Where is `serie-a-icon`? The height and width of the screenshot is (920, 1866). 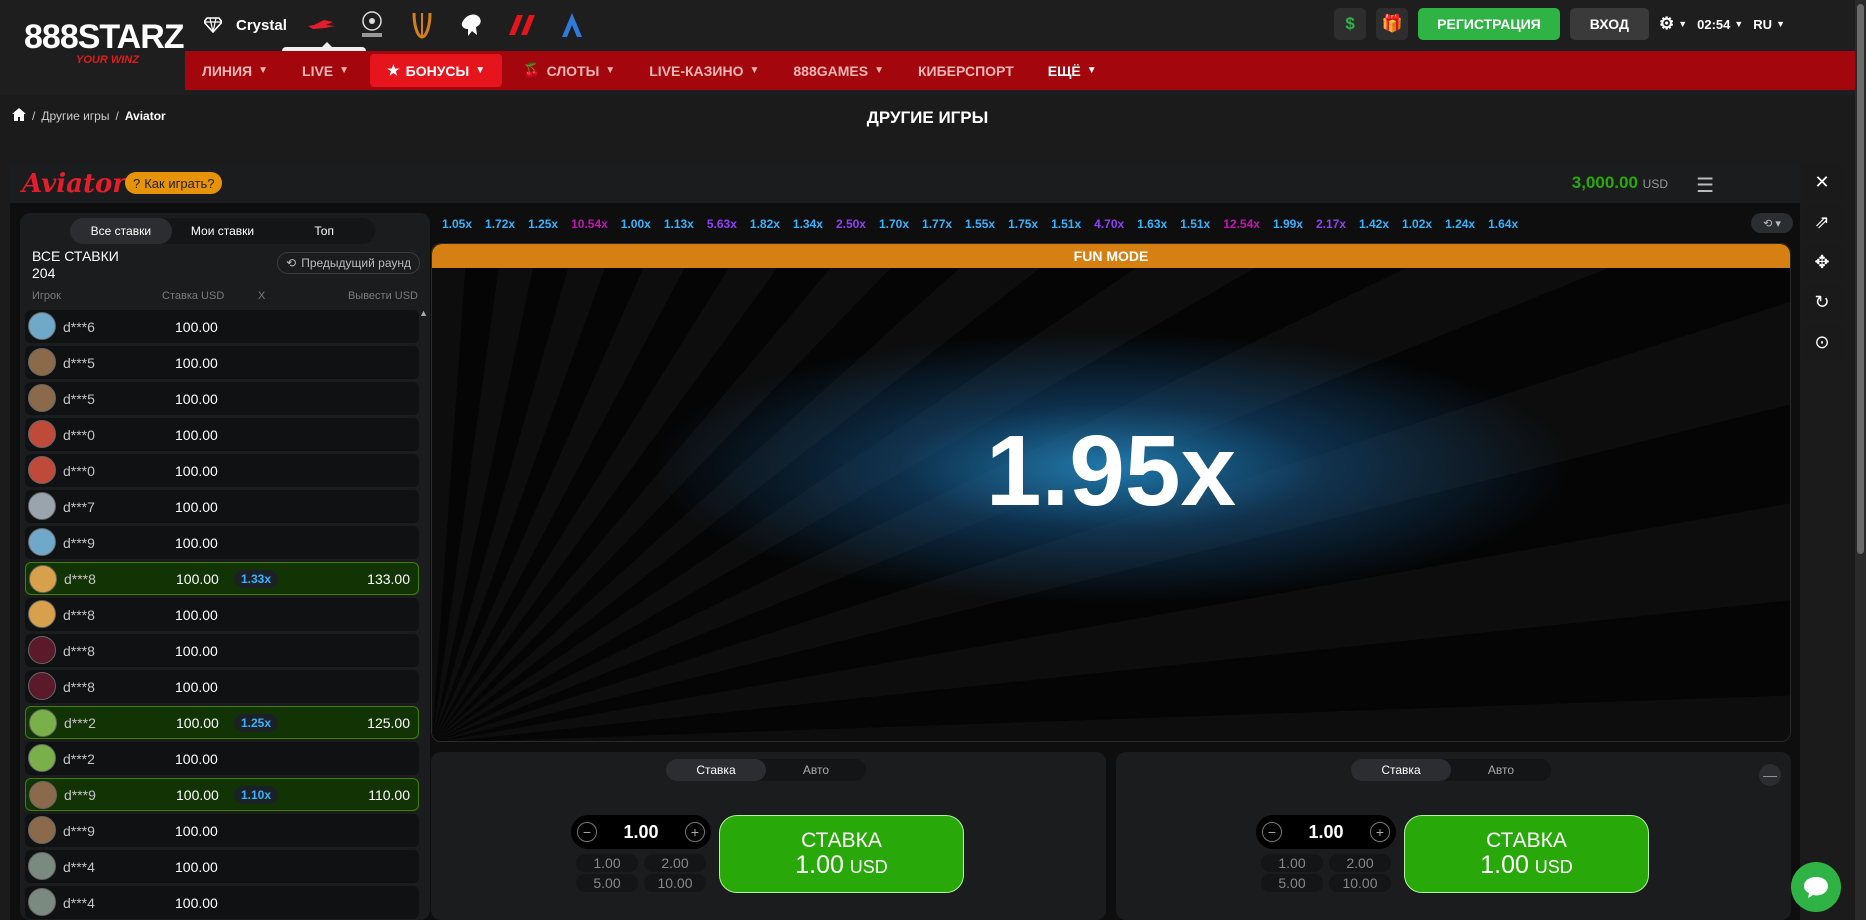
serie-a-icon is located at coordinates (572, 25).